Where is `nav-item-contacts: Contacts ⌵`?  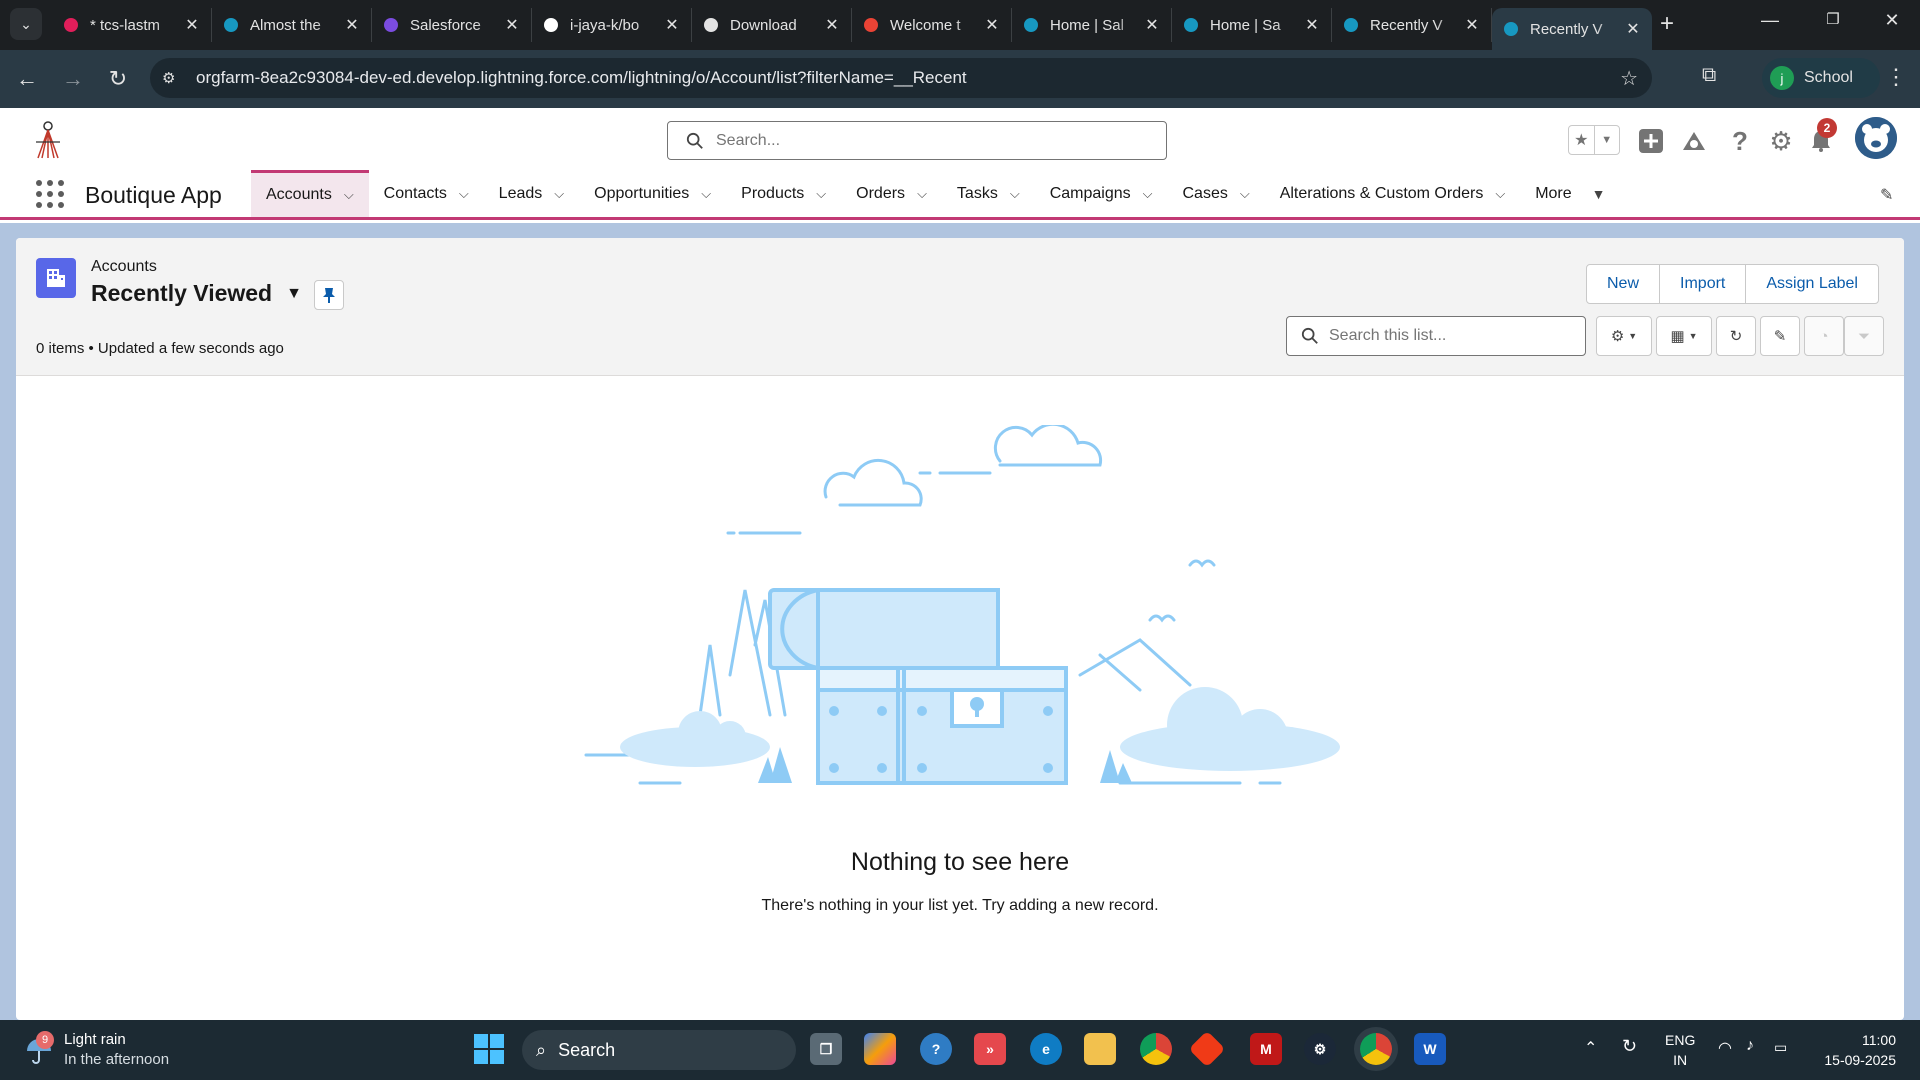 nav-item-contacts: Contacts ⌵ is located at coordinates (426, 193).